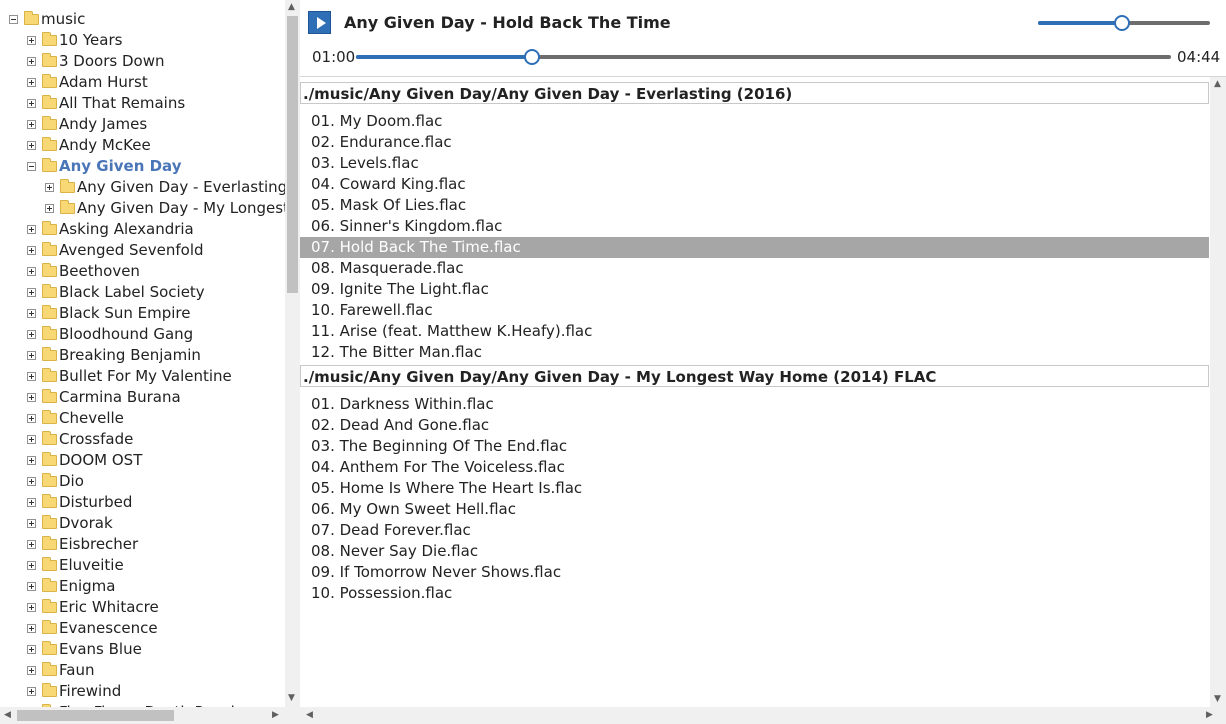 Image resolution: width=1226 pixels, height=724 pixels. Describe the element at coordinates (754, 425) in the screenshot. I see `track-row: 02. Dead And Gone.flac` at that location.